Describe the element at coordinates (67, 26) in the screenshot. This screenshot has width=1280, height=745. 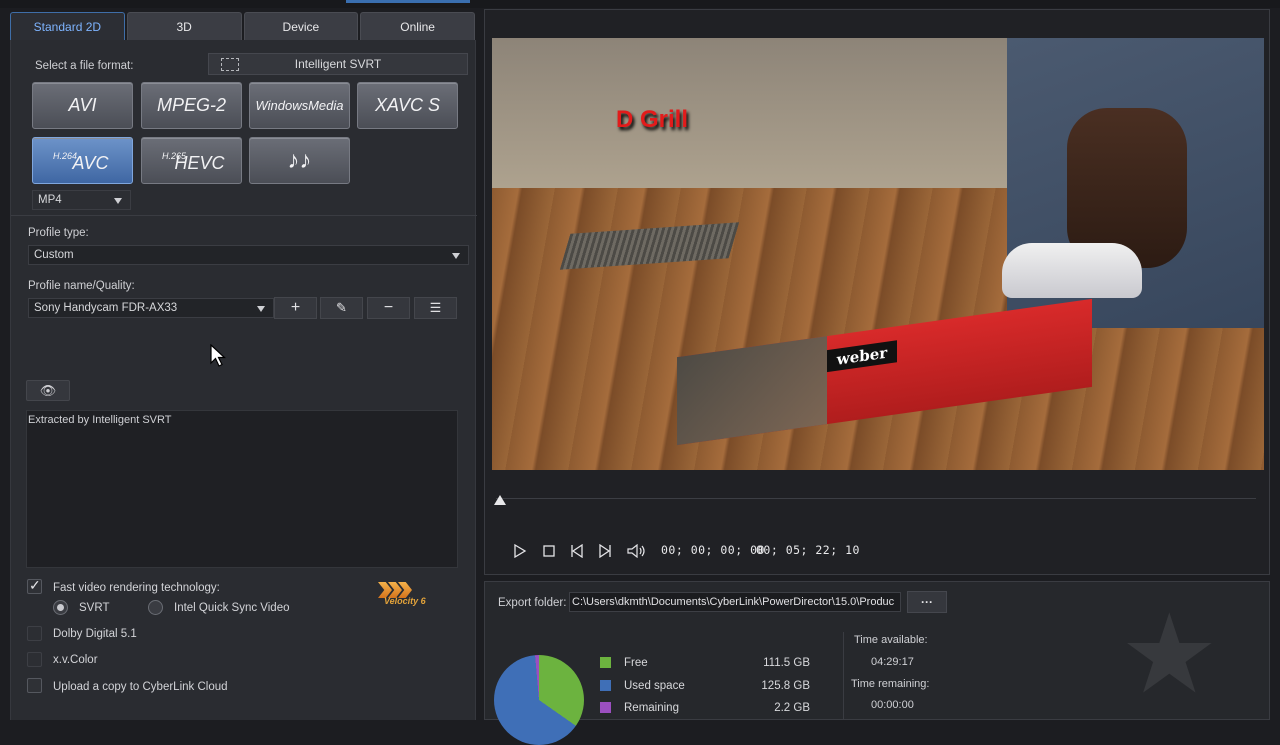
I see `tab-standard-2d: Standard 2D` at that location.